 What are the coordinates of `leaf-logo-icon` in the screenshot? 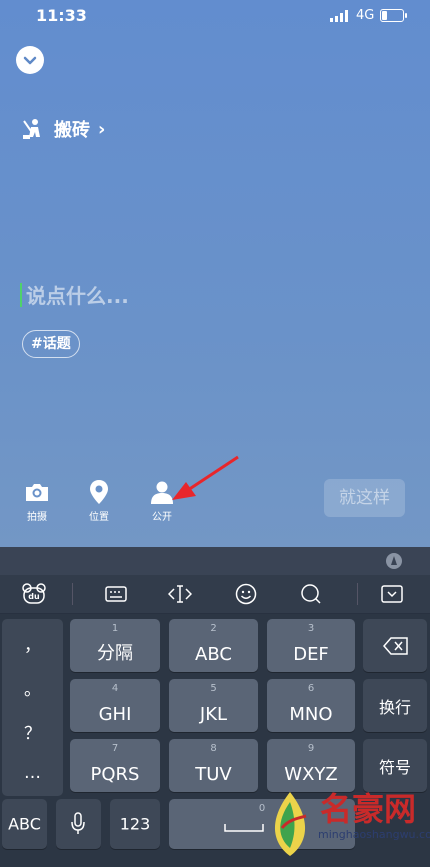 It's located at (290, 824).